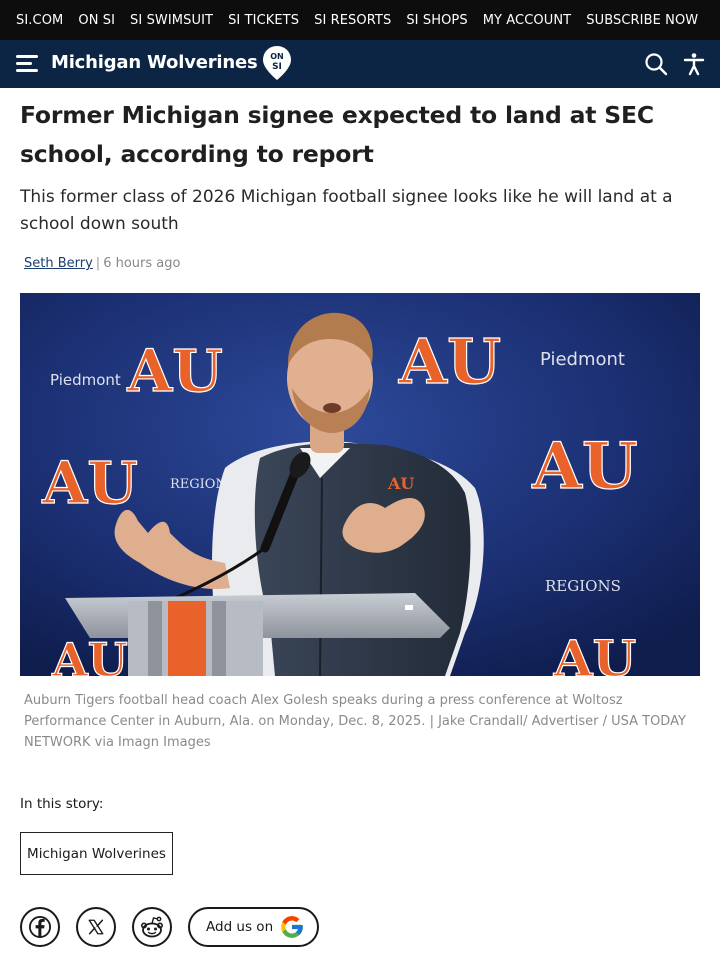 The image size is (720, 960). What do you see at coordinates (171, 20) in the screenshot?
I see `nav-si-swimsuit: SI SWIMSUIT` at bounding box center [171, 20].